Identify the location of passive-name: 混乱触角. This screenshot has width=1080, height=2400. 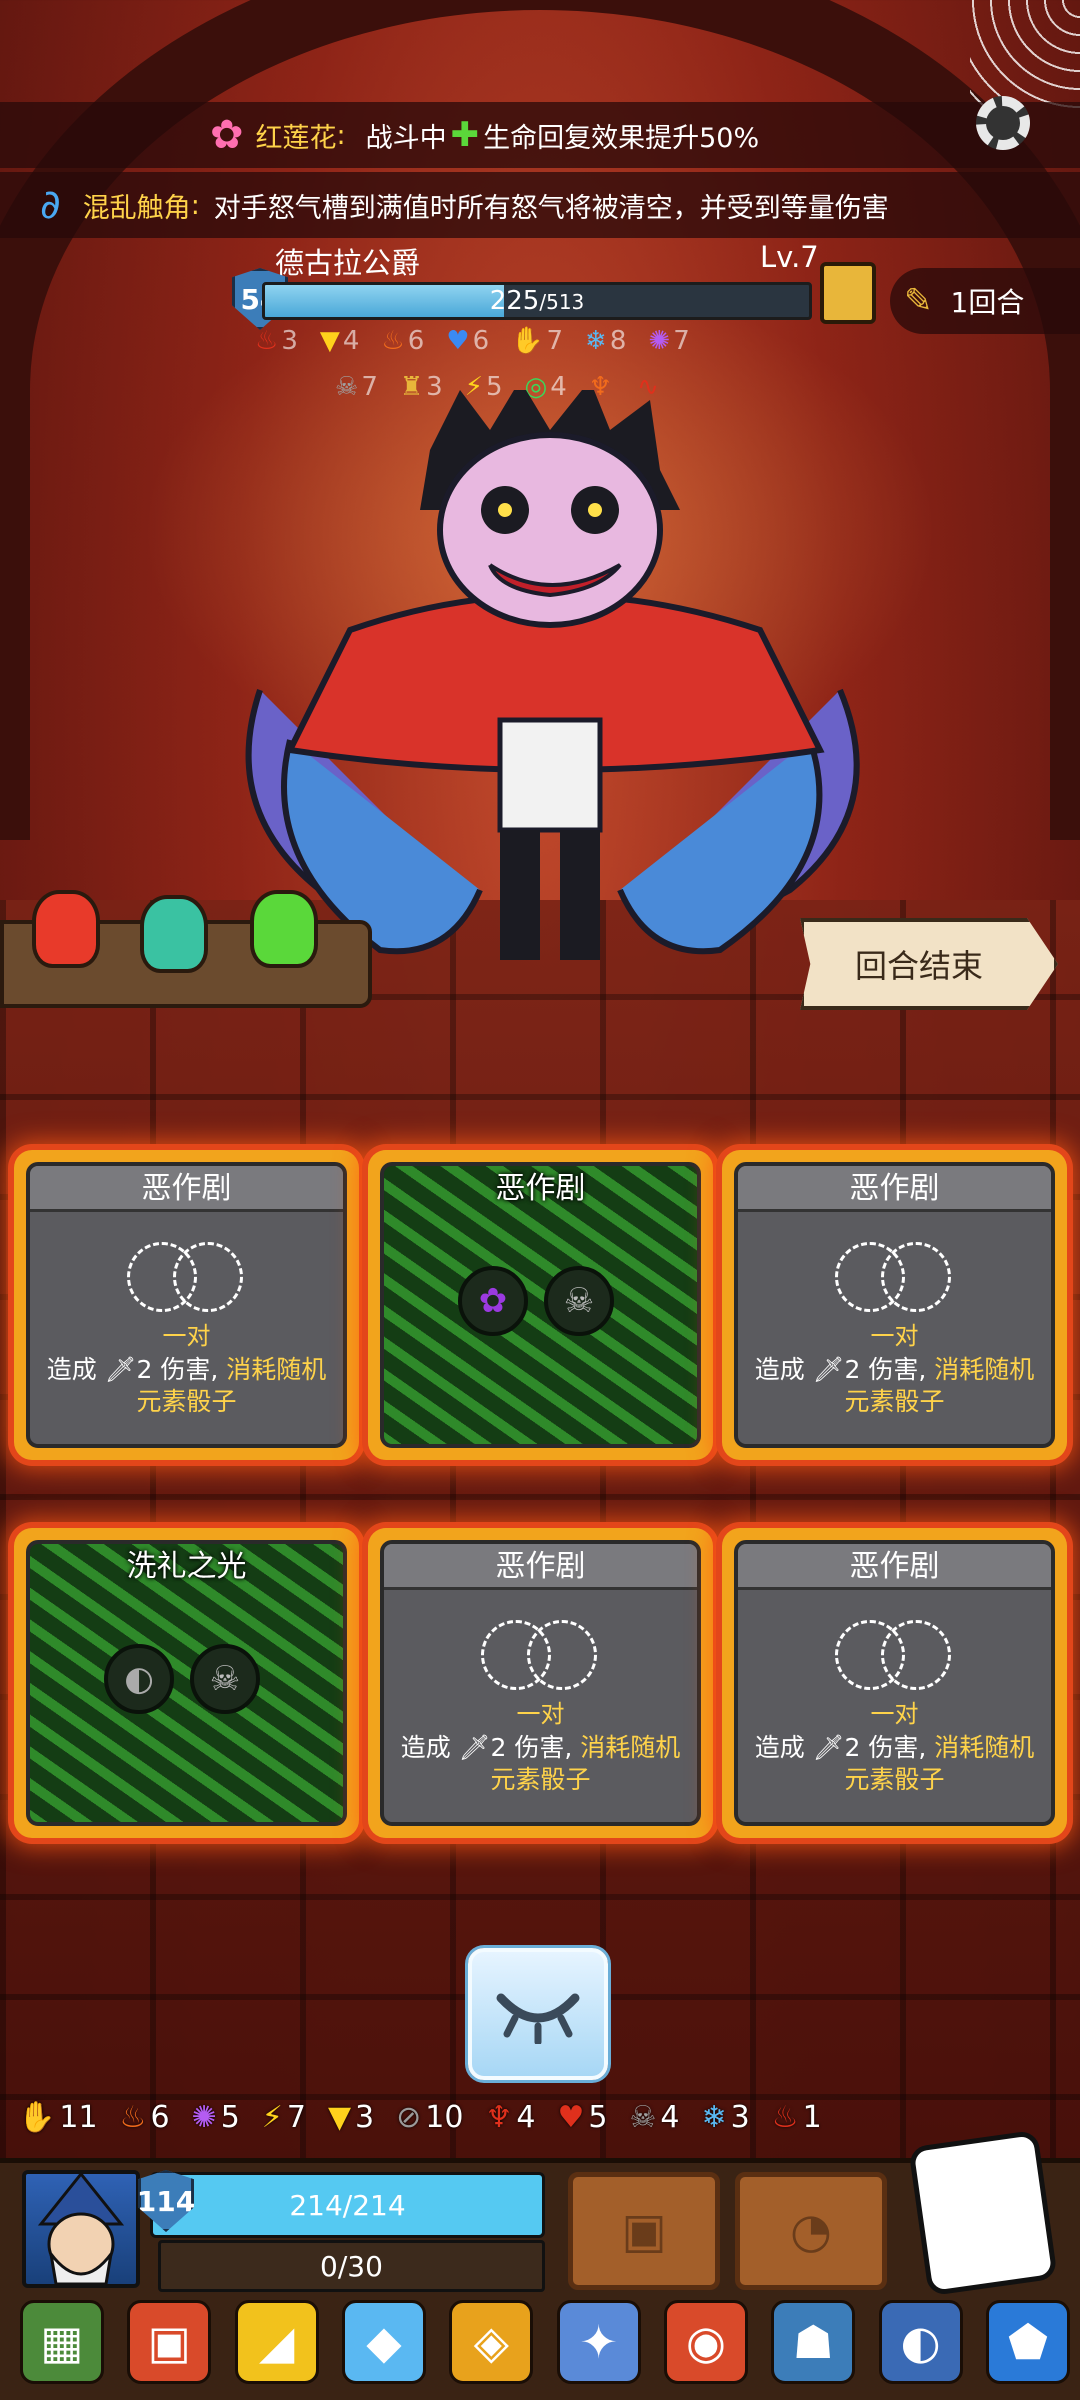
(136, 208).